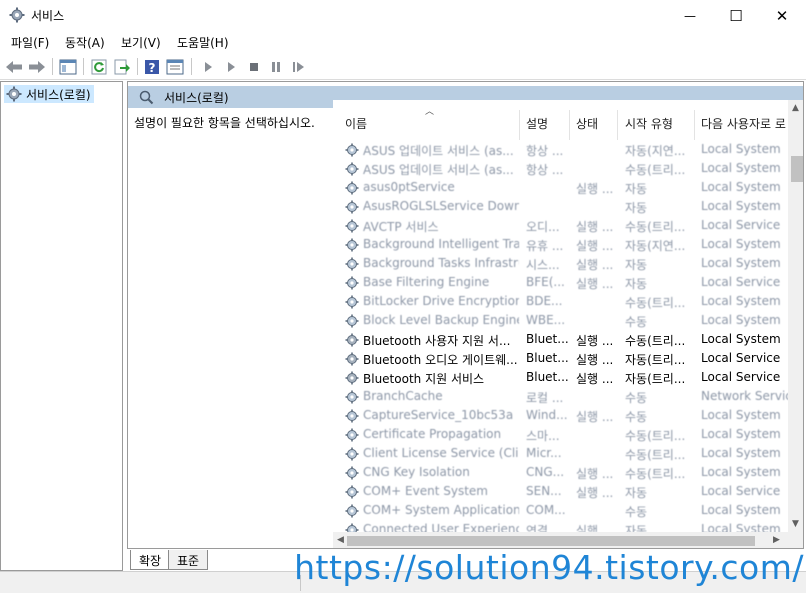 This screenshot has width=806, height=593. Describe the element at coordinates (551, 541) in the screenshot. I see `horizontal-scroll-thumb` at that location.